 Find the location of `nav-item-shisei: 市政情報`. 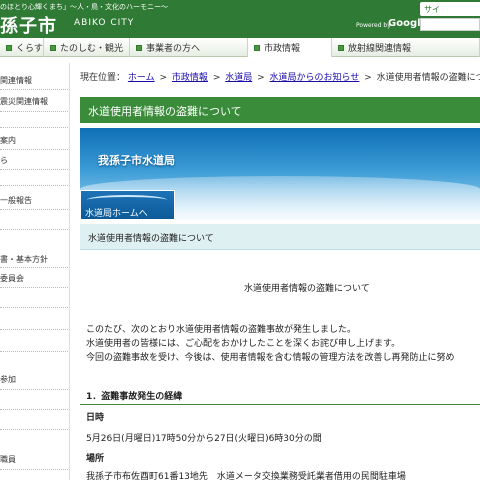

nav-item-shisei: 市政情報 is located at coordinates (290, 47).